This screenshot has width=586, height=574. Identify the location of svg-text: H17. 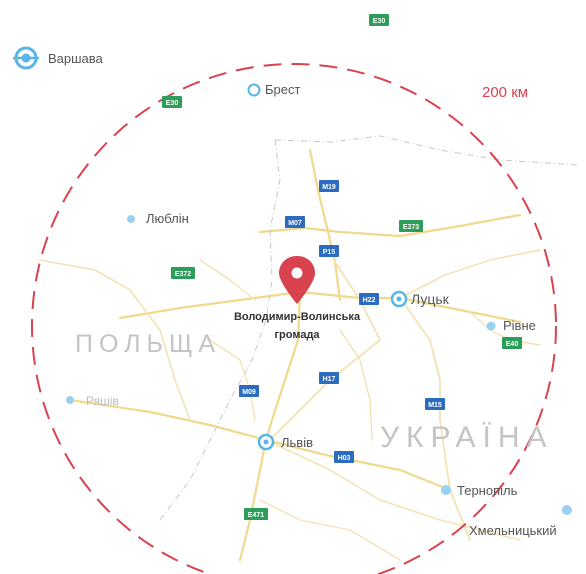
(329, 379).